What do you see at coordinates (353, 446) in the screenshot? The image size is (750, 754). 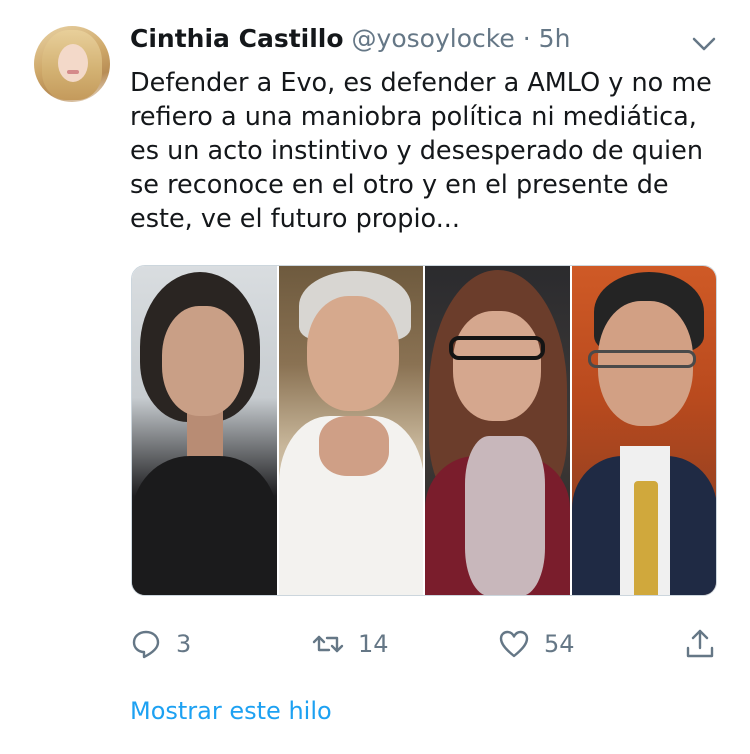 I see `photo-hand` at bounding box center [353, 446].